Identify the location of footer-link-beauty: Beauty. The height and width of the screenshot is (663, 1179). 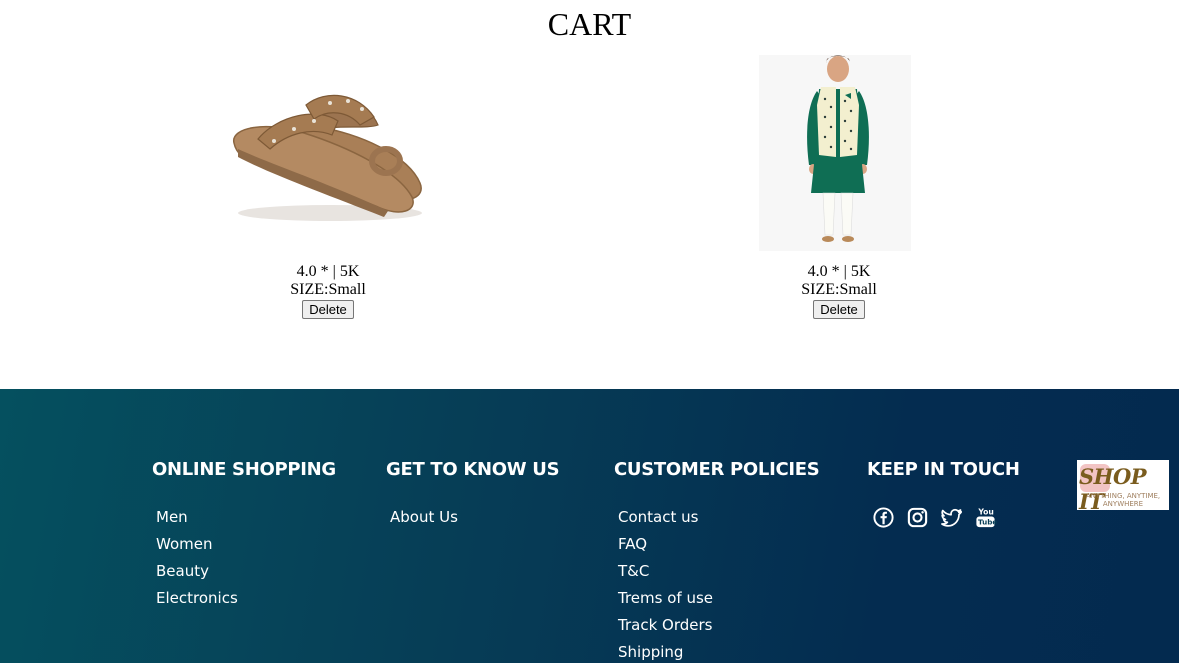
(246, 571).